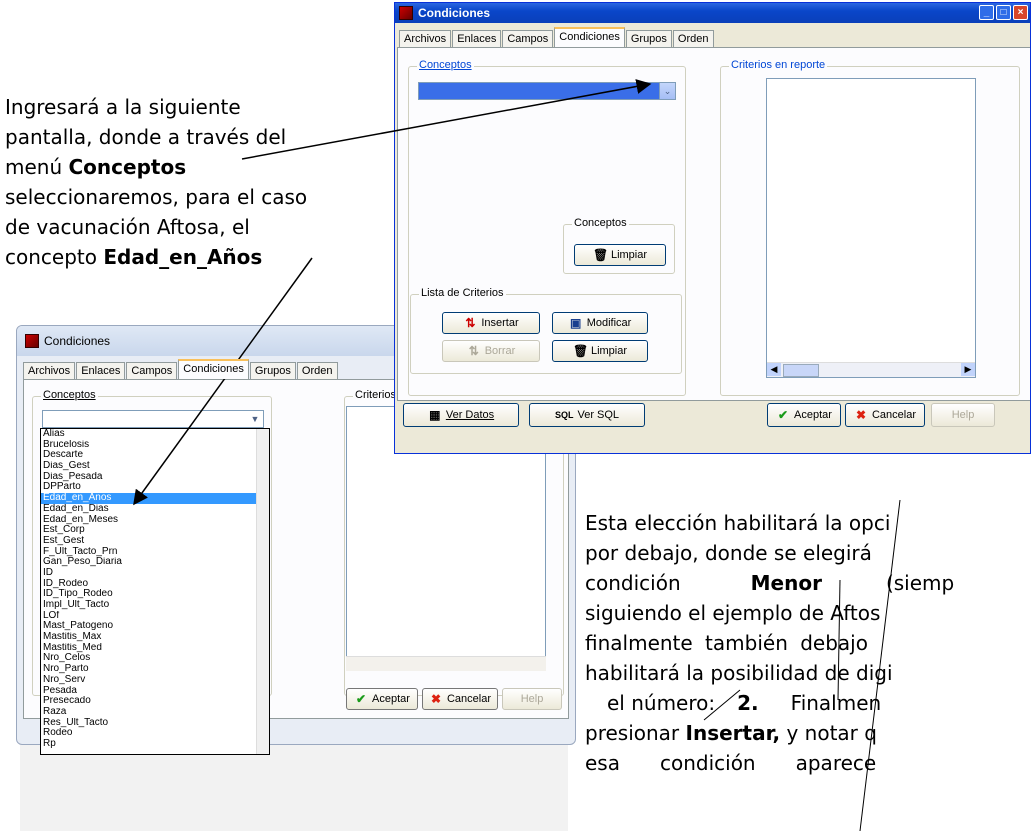 The height and width of the screenshot is (831, 1031). Describe the element at coordinates (183, 257) in the screenshot. I see `bold-edad: Edad_en_Años` at that location.